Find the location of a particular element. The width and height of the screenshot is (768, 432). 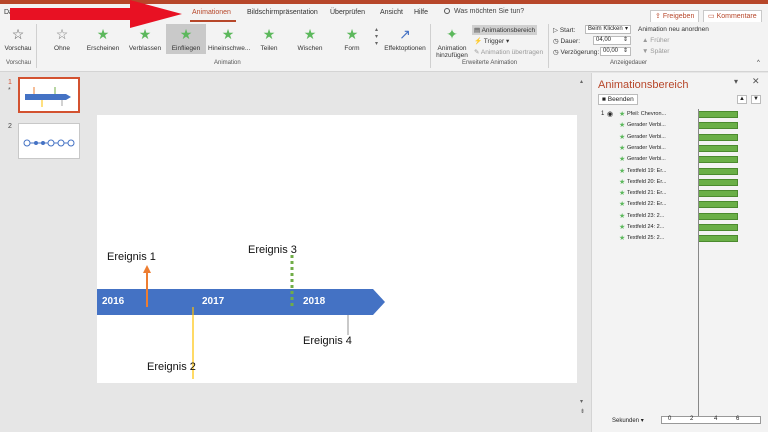

tab-help: Hilfe is located at coordinates (421, 12).